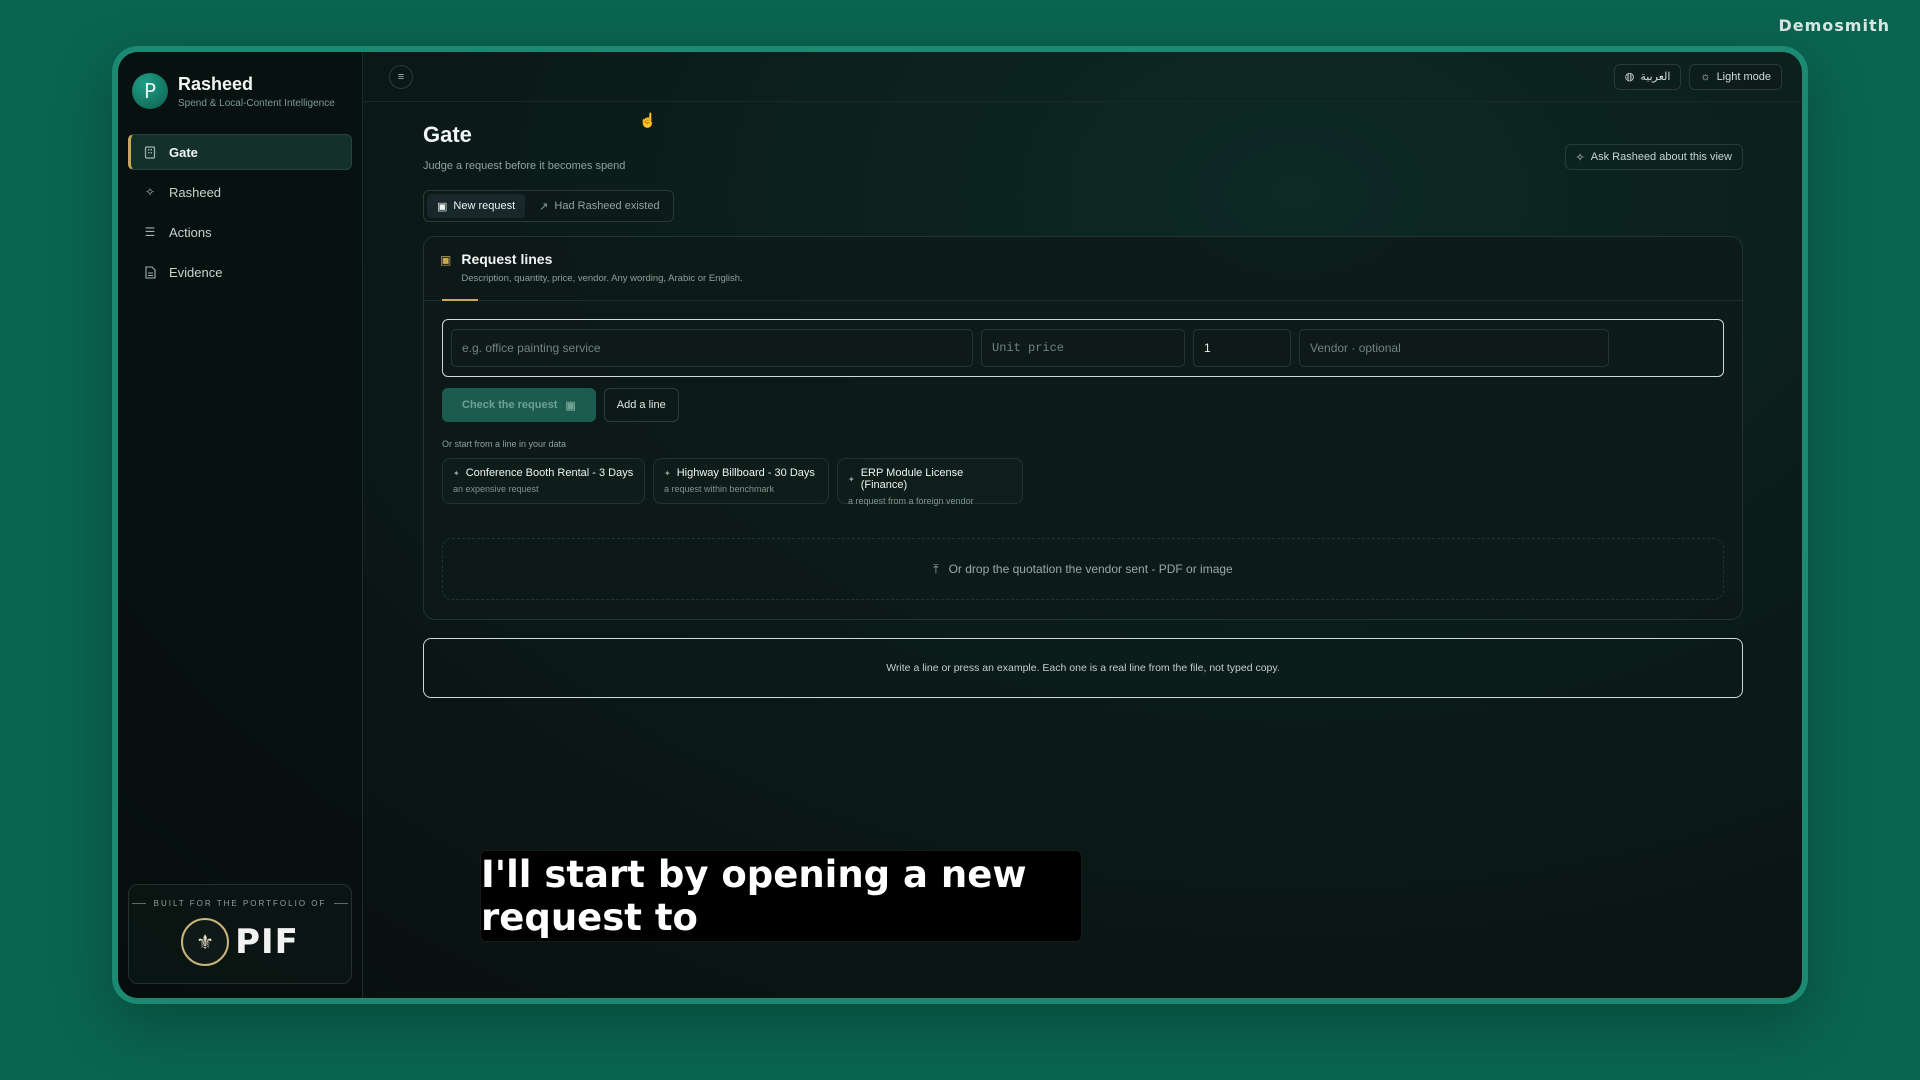 The height and width of the screenshot is (1080, 1920). What do you see at coordinates (256, 103) in the screenshot?
I see `brand-subtitle: Spend & Local-Content Intelligence` at bounding box center [256, 103].